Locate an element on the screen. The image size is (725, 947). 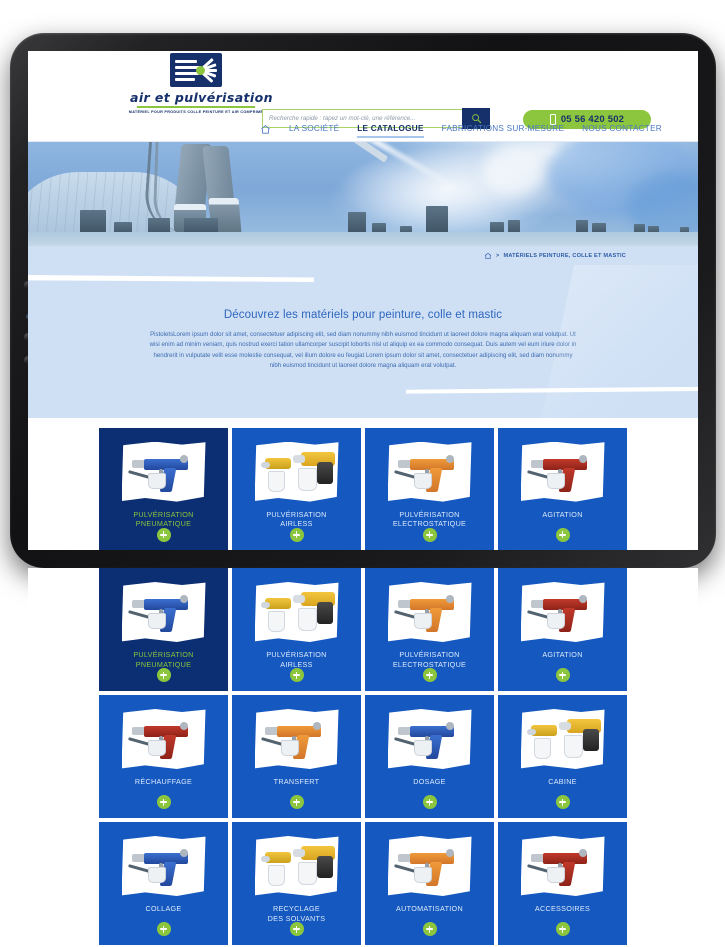
card-label: COLLAGE is located at coordinates (163, 908).